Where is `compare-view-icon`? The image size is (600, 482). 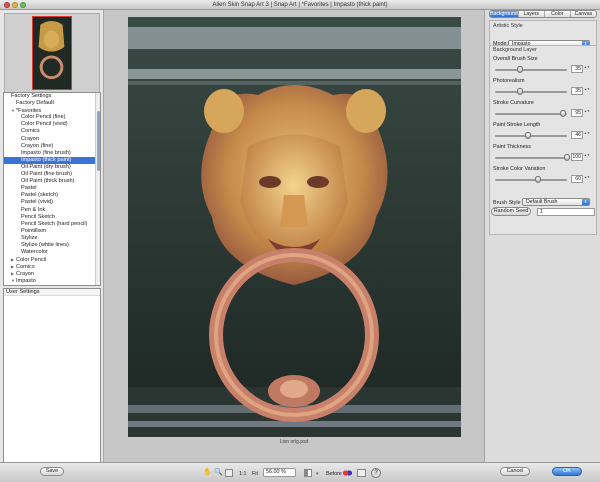 compare-view-icon is located at coordinates (229, 473).